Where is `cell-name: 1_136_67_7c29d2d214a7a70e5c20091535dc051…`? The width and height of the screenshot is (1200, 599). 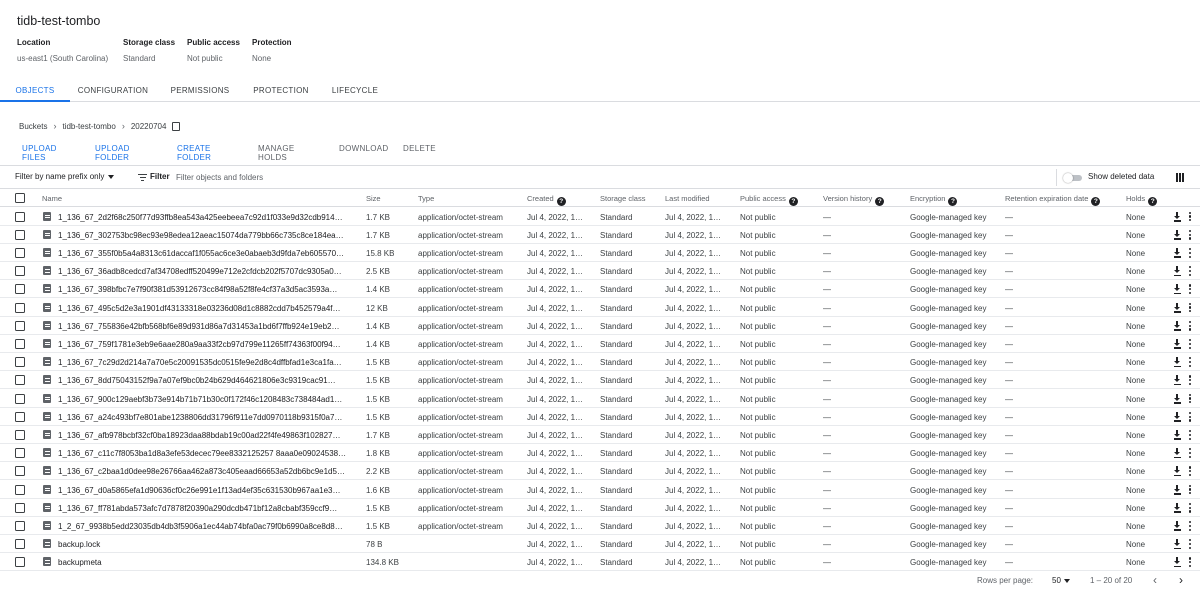
cell-name: 1_136_67_7c29d2d214a7a70e5c20091535dc051… is located at coordinates (208, 362).